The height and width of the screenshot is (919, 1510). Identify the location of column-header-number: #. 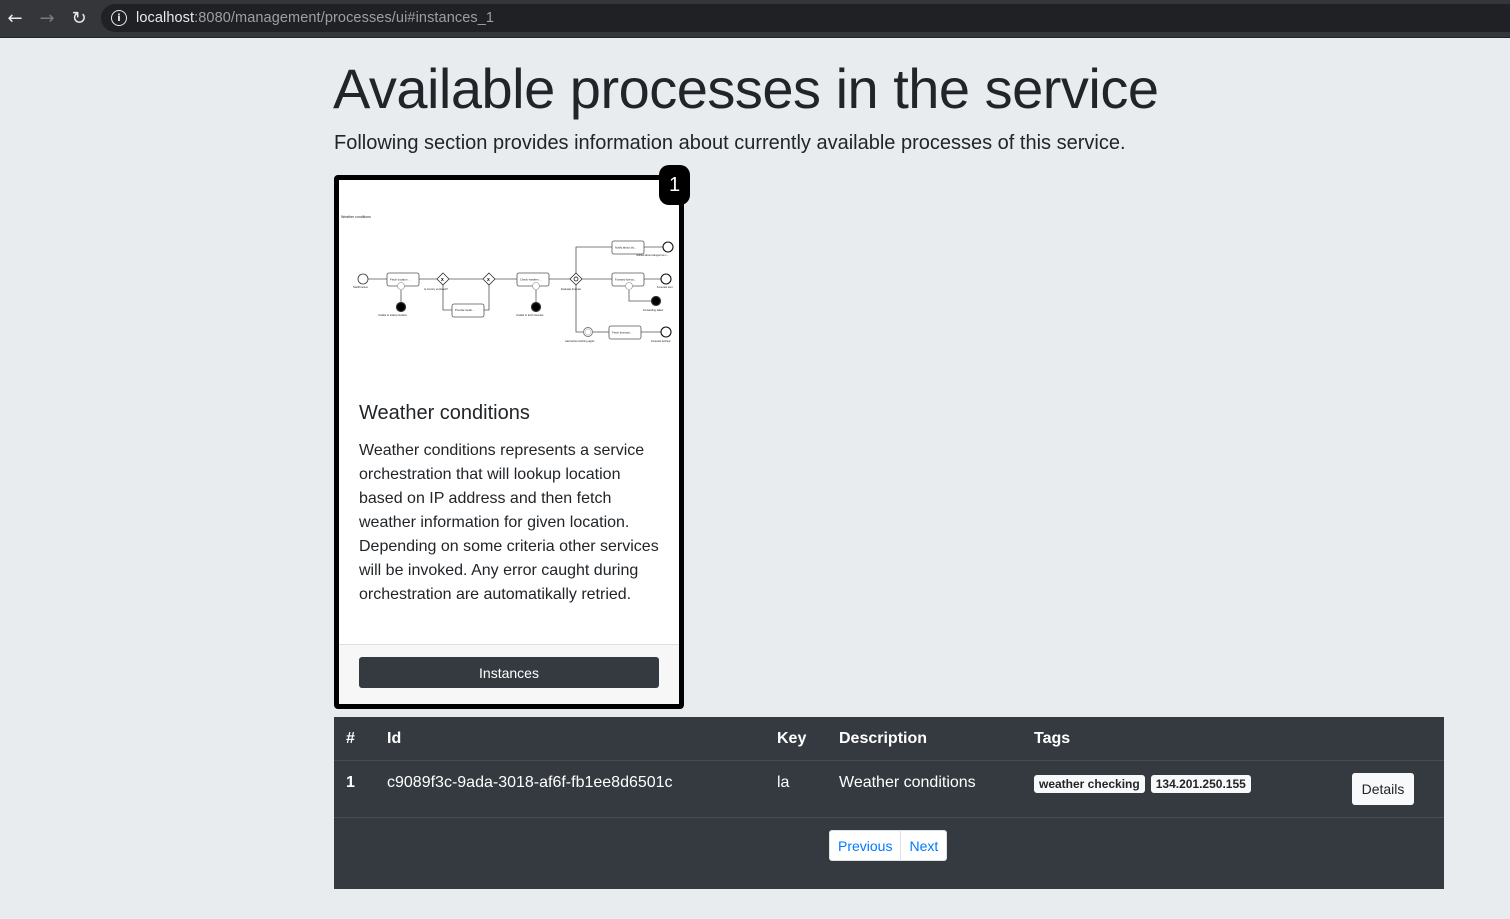
(350, 738).